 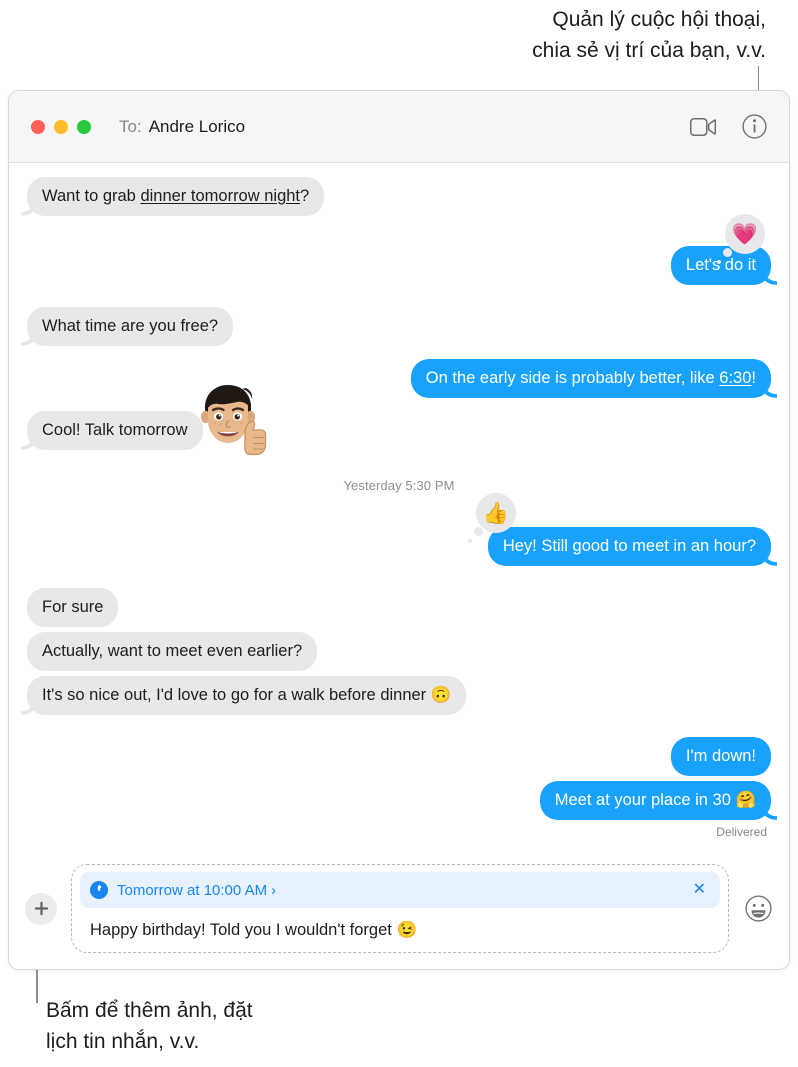 I want to click on message-text: I'm down!, so click(x=720, y=756).